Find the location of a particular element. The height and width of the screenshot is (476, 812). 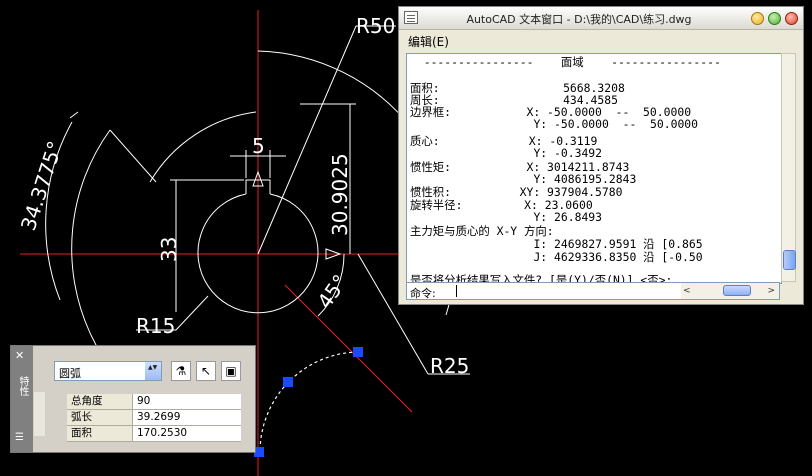

dim-45: 45° is located at coordinates (332, 291).